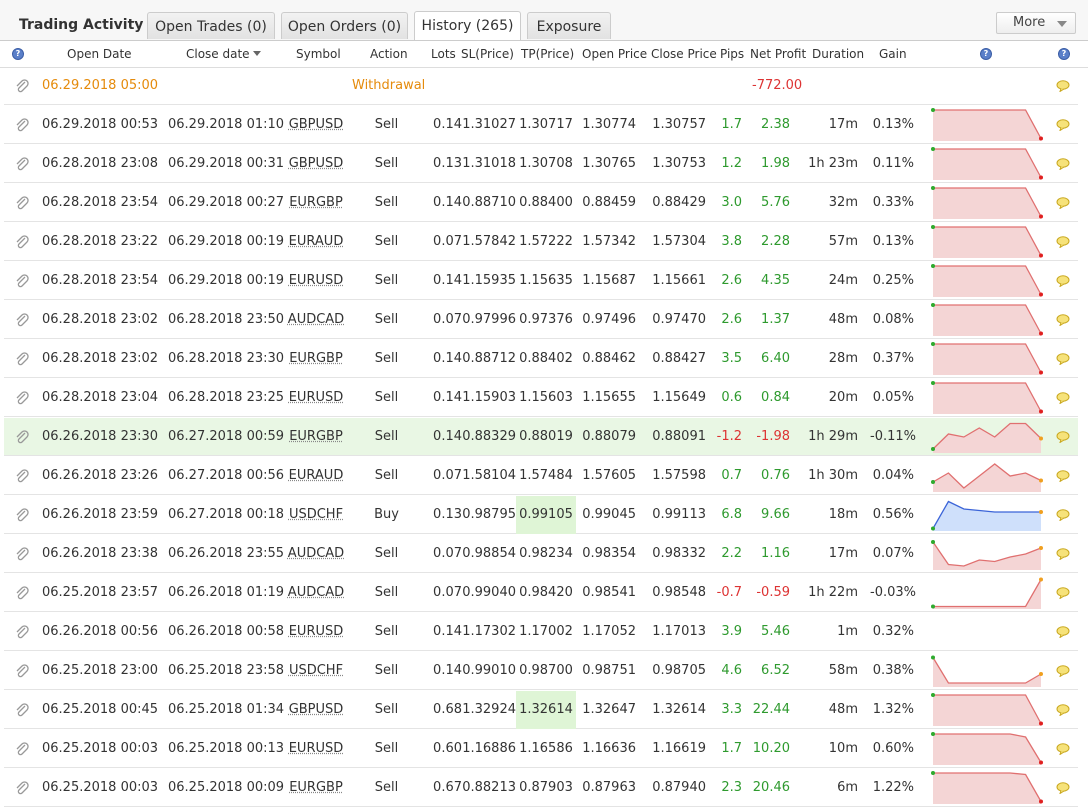 The height and width of the screenshot is (807, 1088). Describe the element at coordinates (731, 397) in the screenshot. I see `cell-pips: 0.6` at that location.